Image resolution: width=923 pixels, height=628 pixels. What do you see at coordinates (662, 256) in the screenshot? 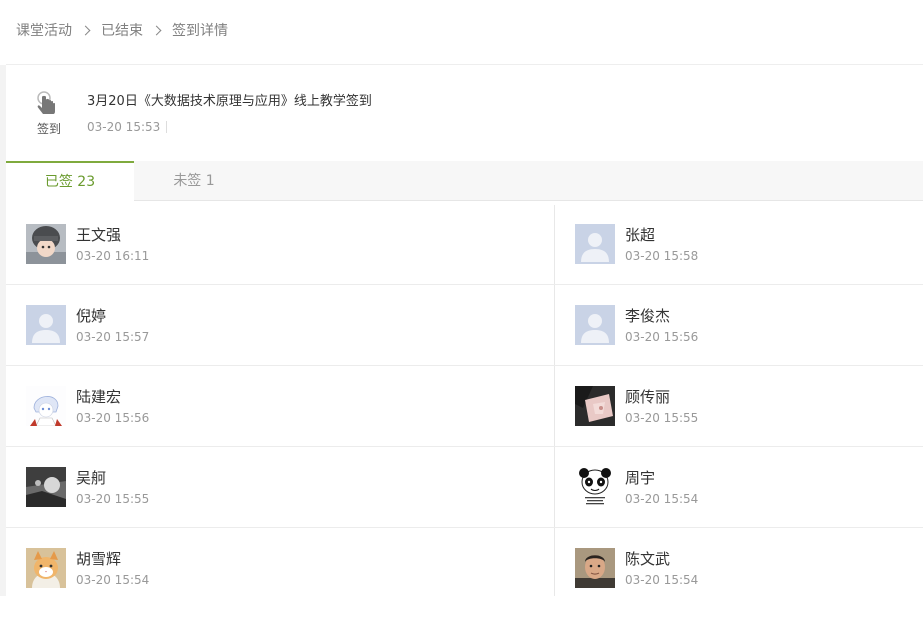
I see `checkin-time: 03-20 15:58` at bounding box center [662, 256].